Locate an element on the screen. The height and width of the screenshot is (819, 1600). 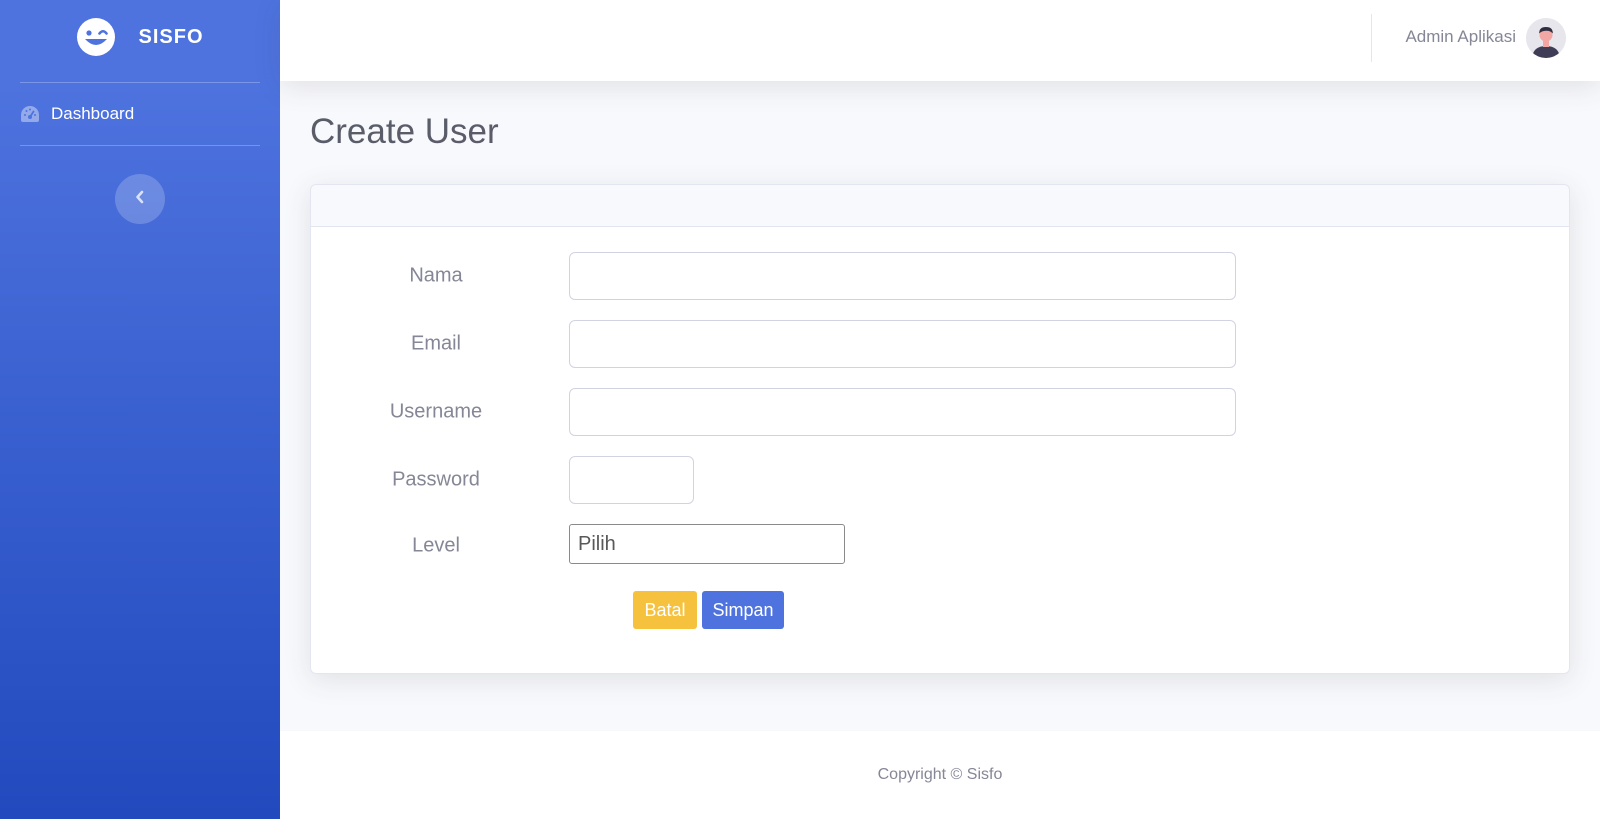
save-button: Simpan is located at coordinates (743, 610).